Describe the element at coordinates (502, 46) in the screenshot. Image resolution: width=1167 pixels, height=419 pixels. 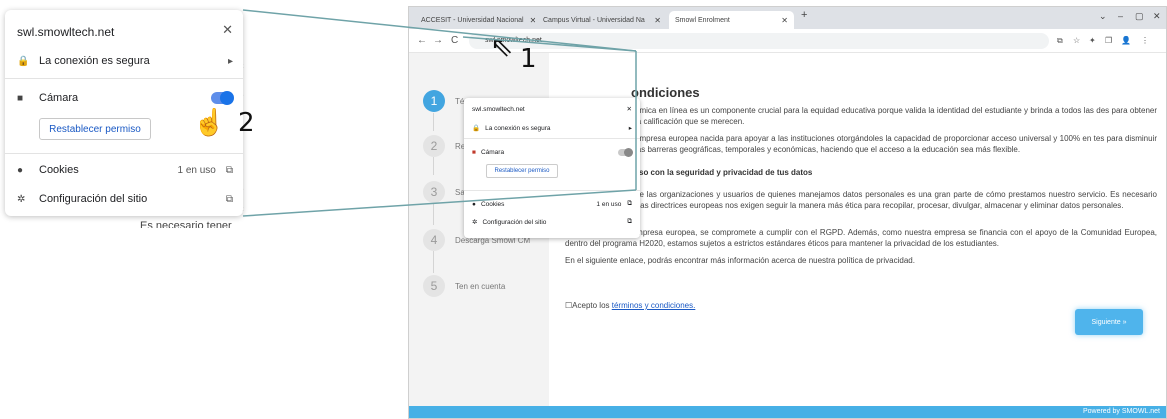
I see `arrow-cursor-icon: ⇖` at that location.